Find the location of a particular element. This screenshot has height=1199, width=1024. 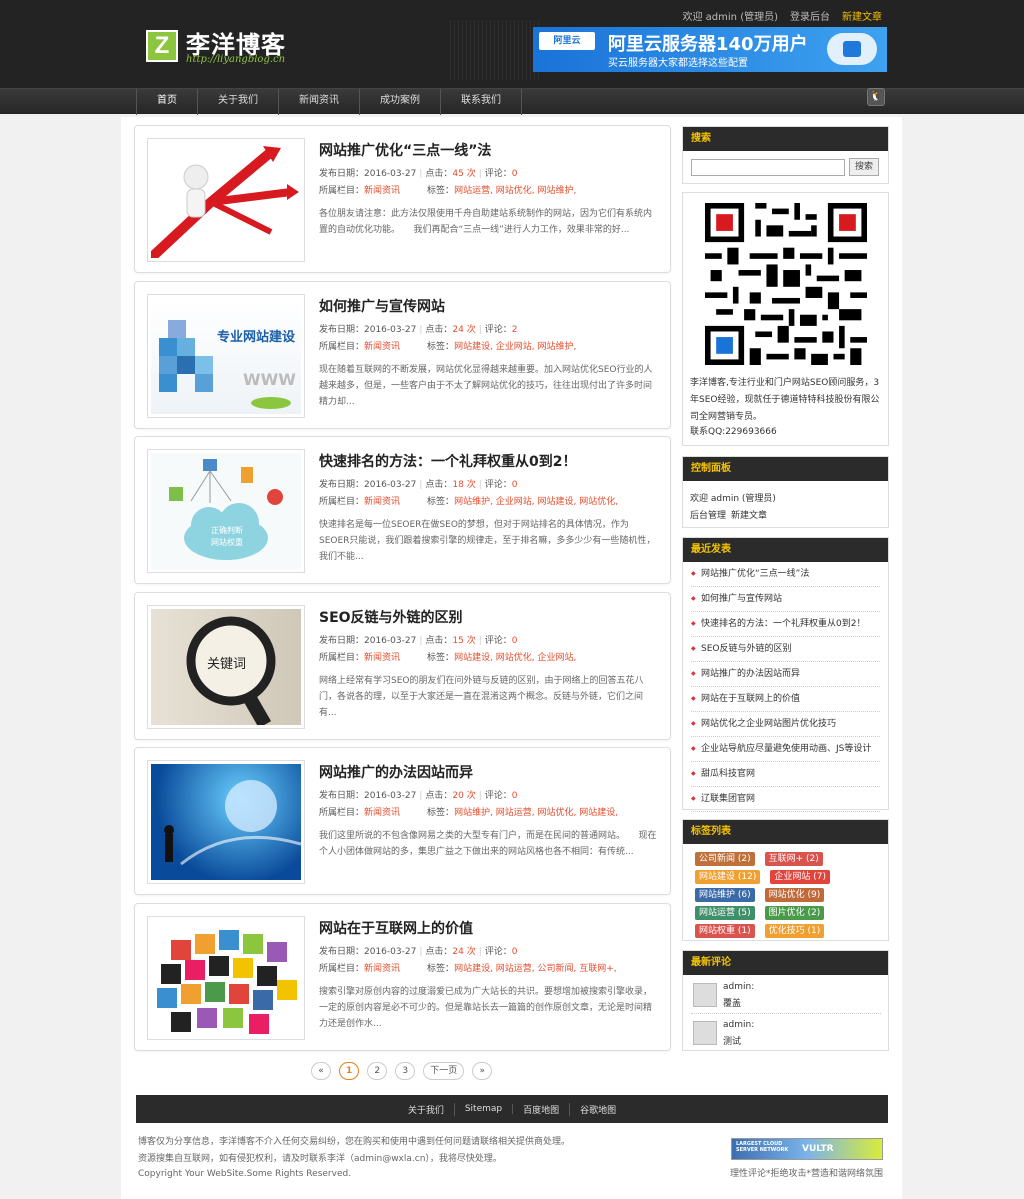

post-category-tags: 所属栏目：新闻资讯 标签：网站建设, 网站优化, 企业网站, is located at coordinates (448, 658).